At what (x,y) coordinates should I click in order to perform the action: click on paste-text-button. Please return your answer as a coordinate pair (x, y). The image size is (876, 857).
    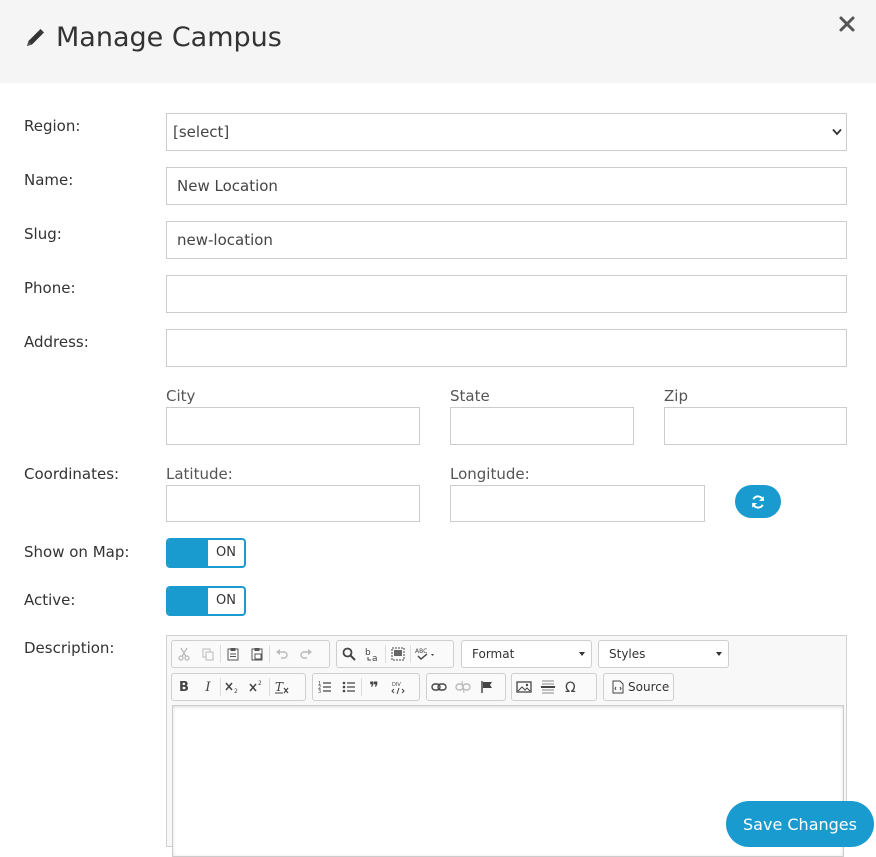
    Looking at the image, I should click on (257, 654).